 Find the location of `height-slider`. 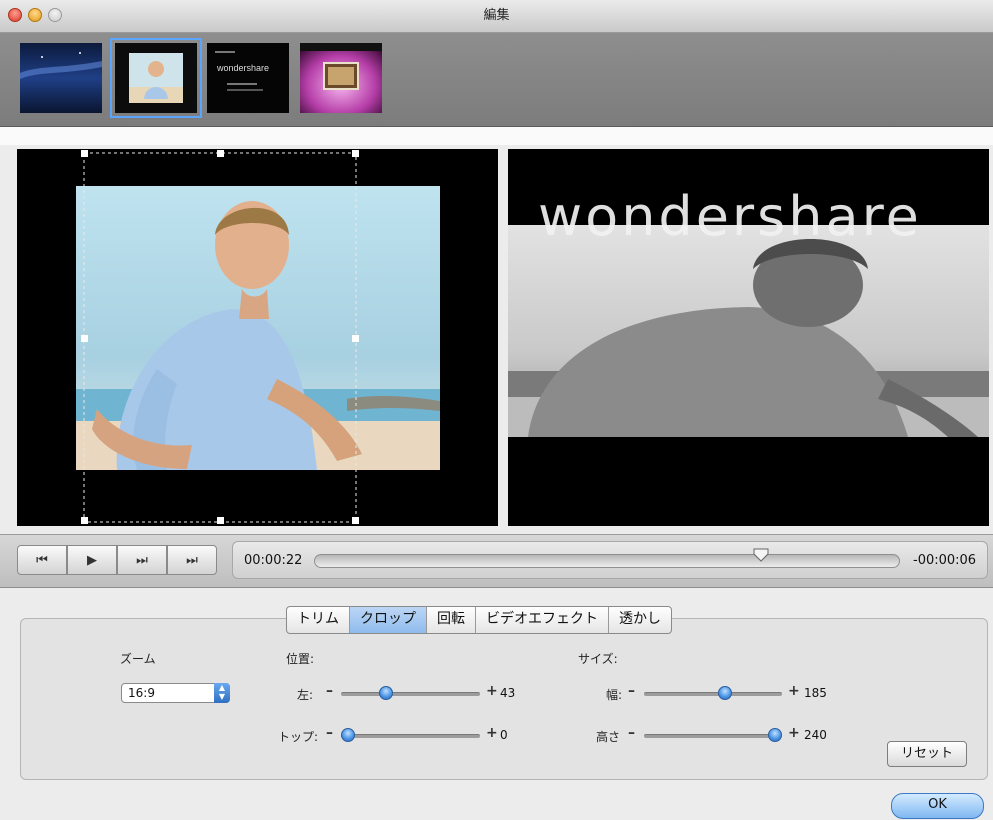

height-slider is located at coordinates (713, 736).